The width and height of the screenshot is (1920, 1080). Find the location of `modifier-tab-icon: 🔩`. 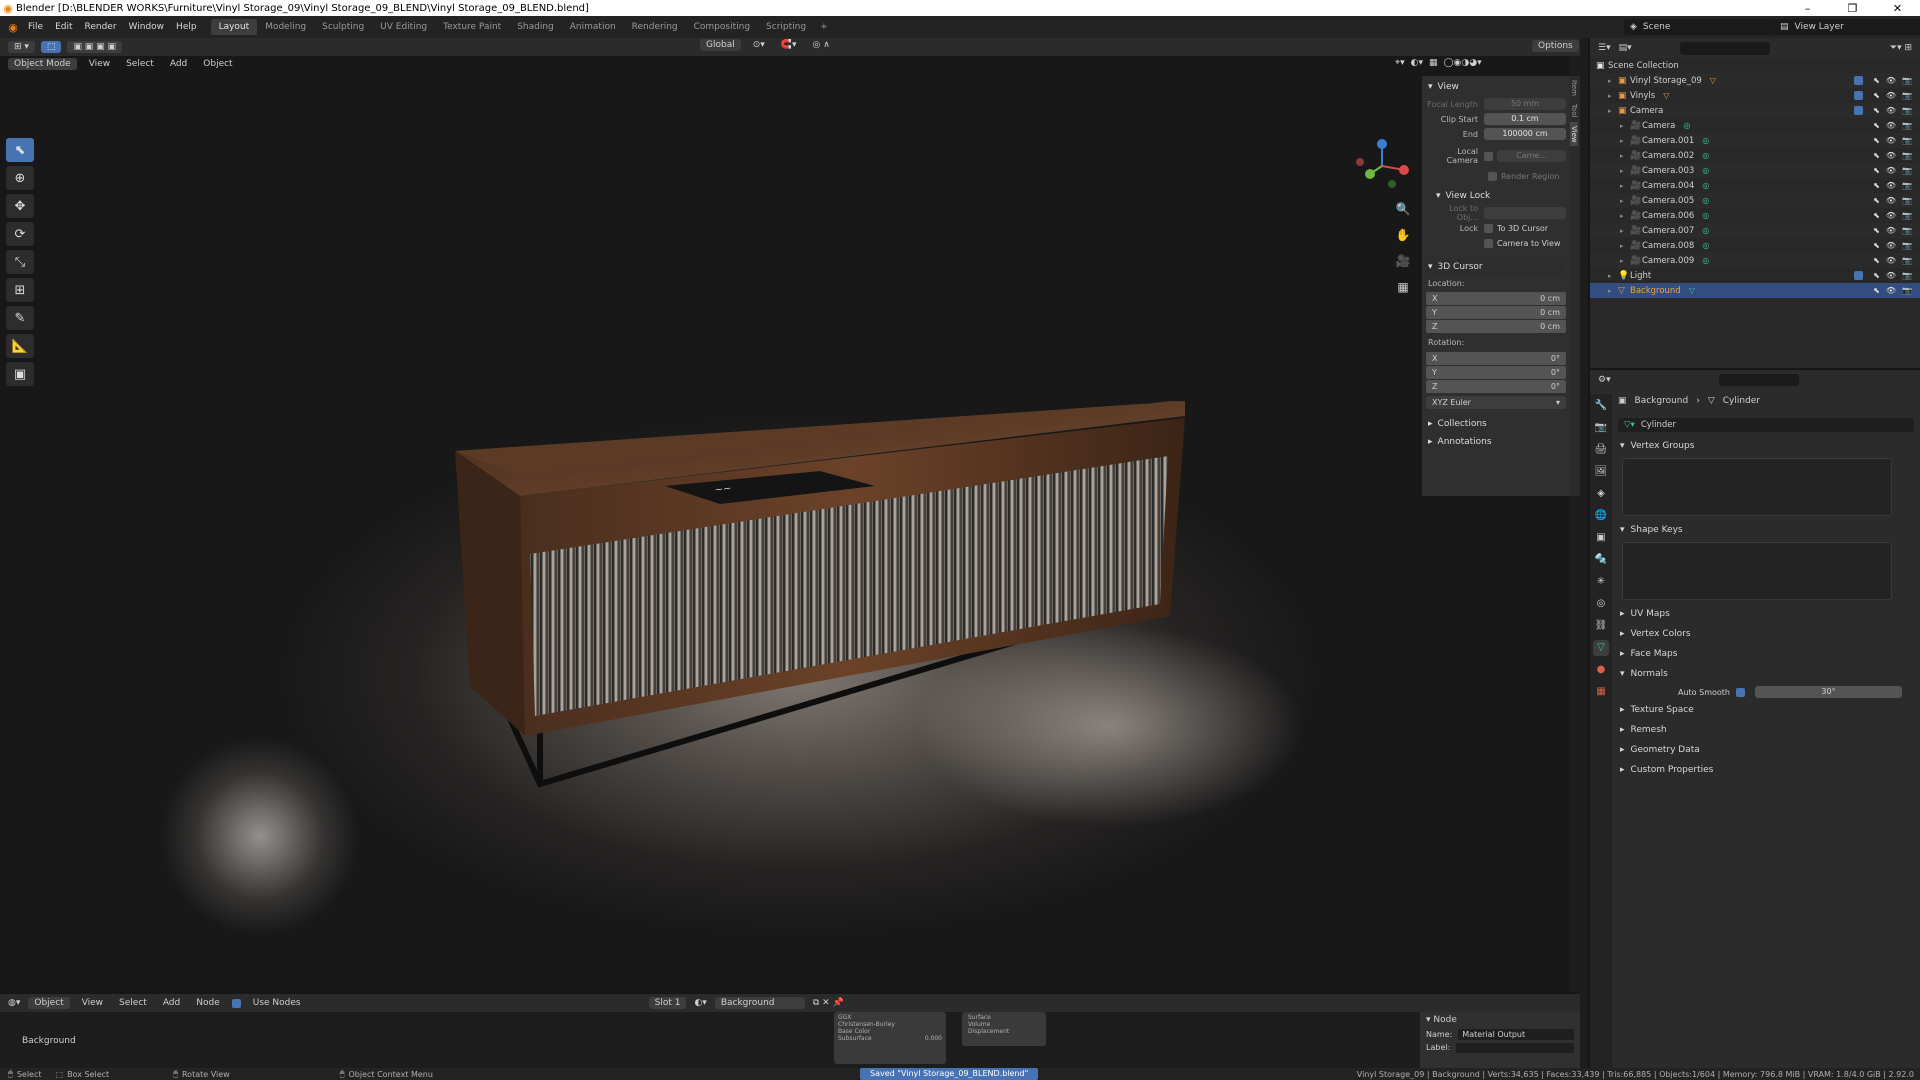

modifier-tab-icon: 🔩 is located at coordinates (1601, 560).